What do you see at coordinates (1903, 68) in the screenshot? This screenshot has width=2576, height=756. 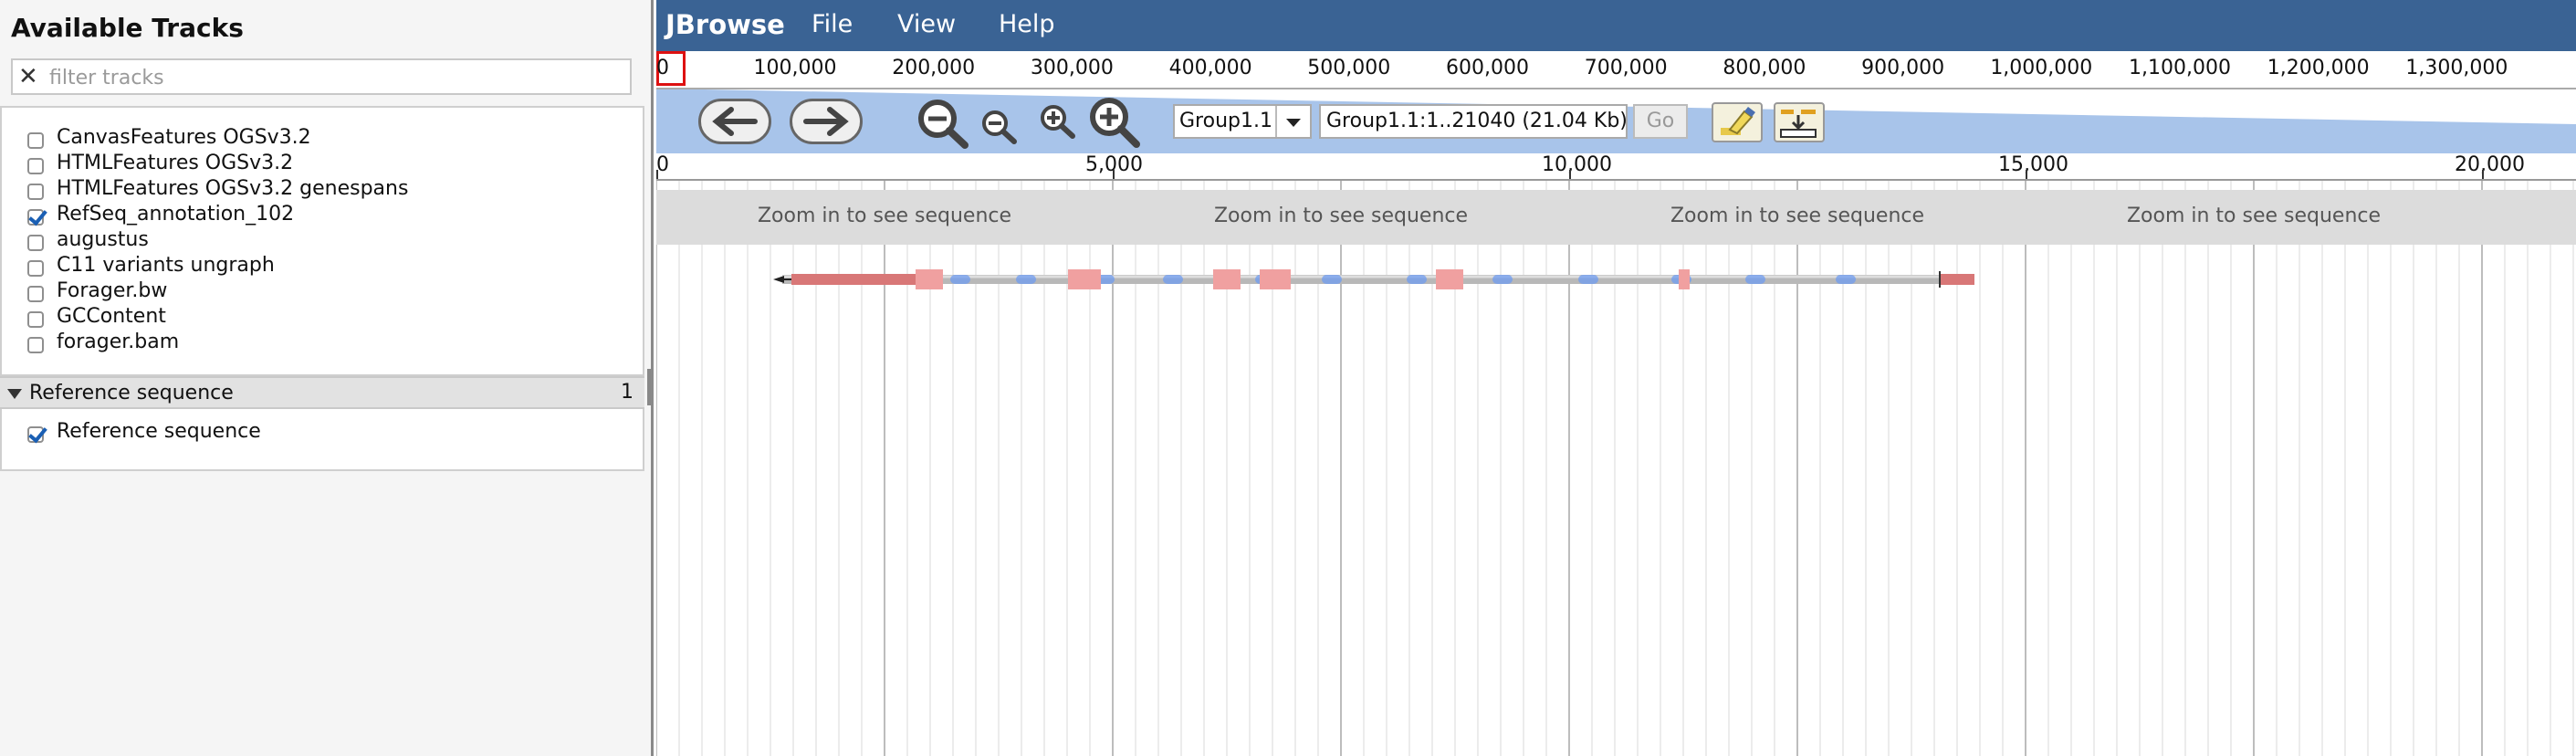 I see `overview-tick-label: 900,000` at bounding box center [1903, 68].